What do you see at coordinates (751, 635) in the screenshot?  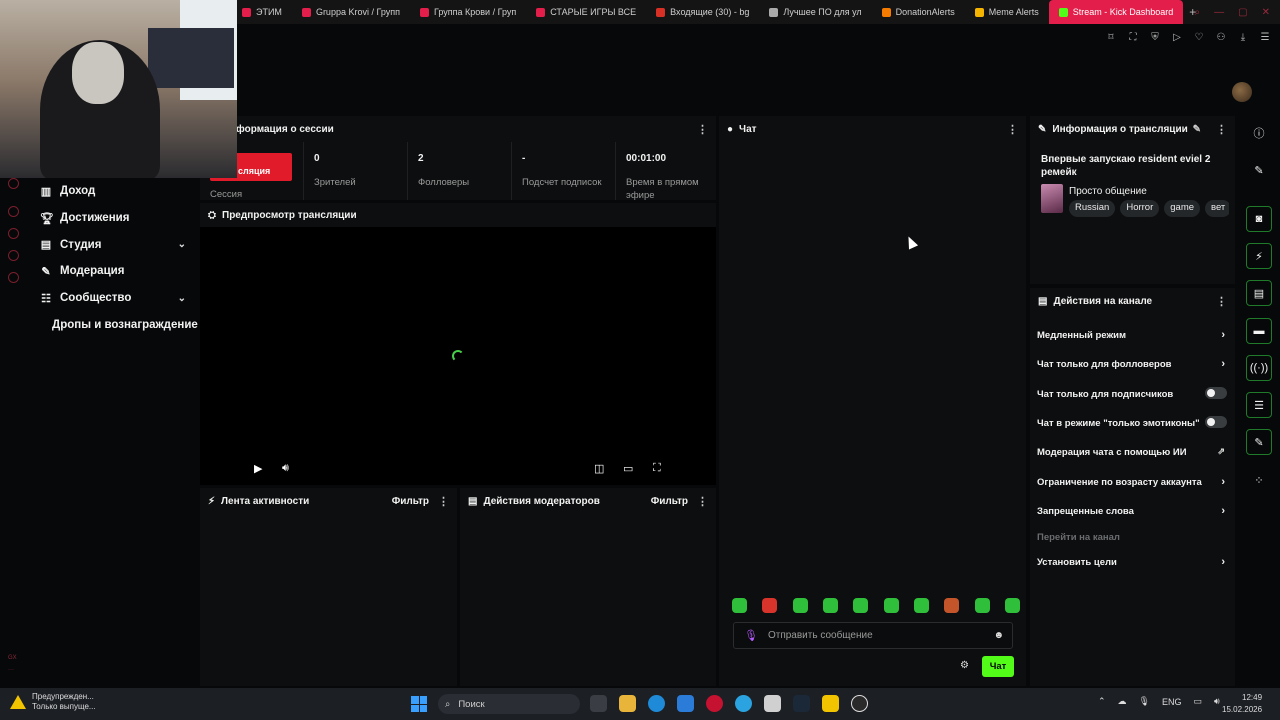 I see `microphone-icon: 🎙︎` at bounding box center [751, 635].